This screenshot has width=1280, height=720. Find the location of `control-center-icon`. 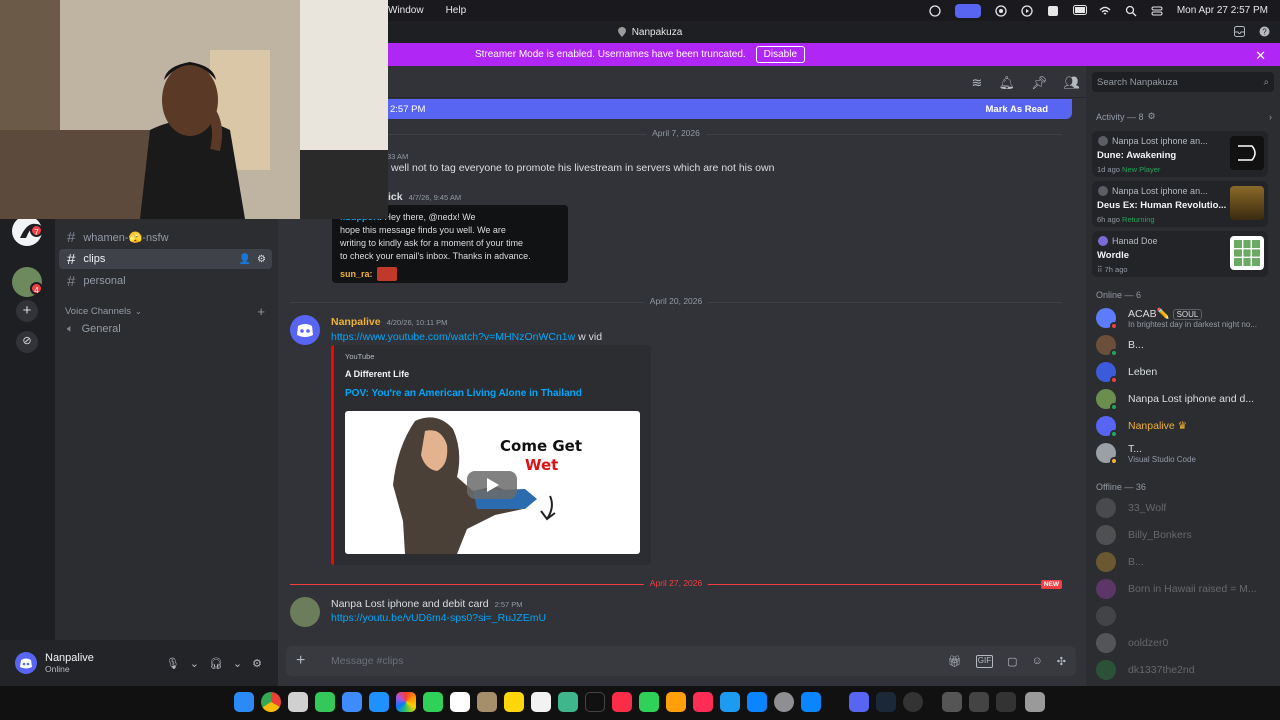

control-center-icon is located at coordinates (1157, 11).